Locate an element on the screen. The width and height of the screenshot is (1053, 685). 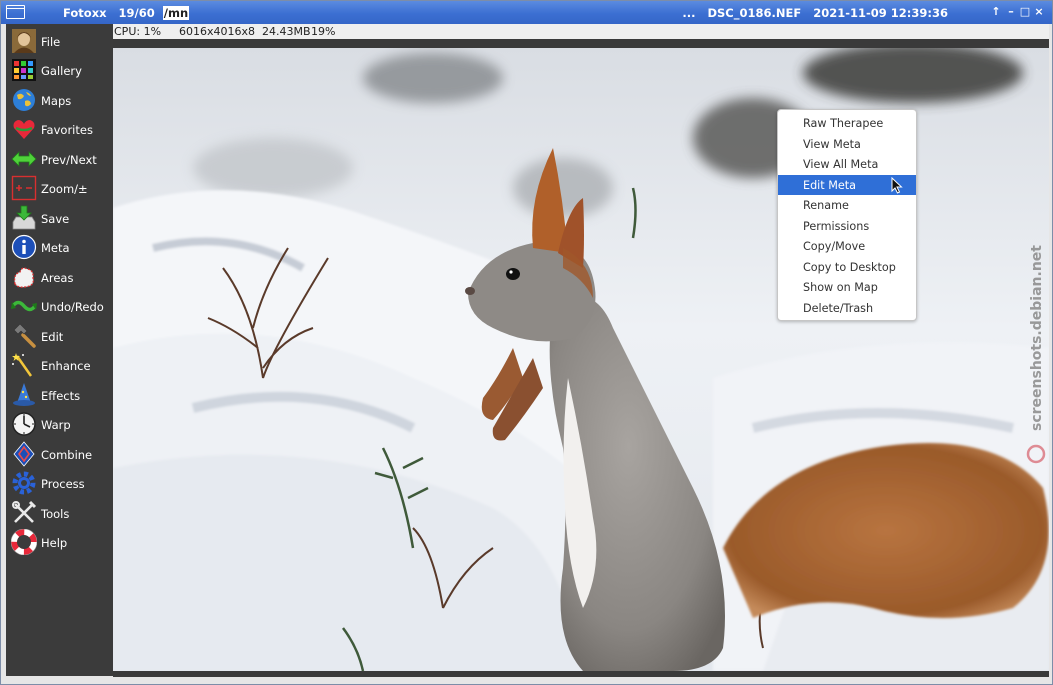
sidebar-item-enhance: Enhance is located at coordinates (59, 364).